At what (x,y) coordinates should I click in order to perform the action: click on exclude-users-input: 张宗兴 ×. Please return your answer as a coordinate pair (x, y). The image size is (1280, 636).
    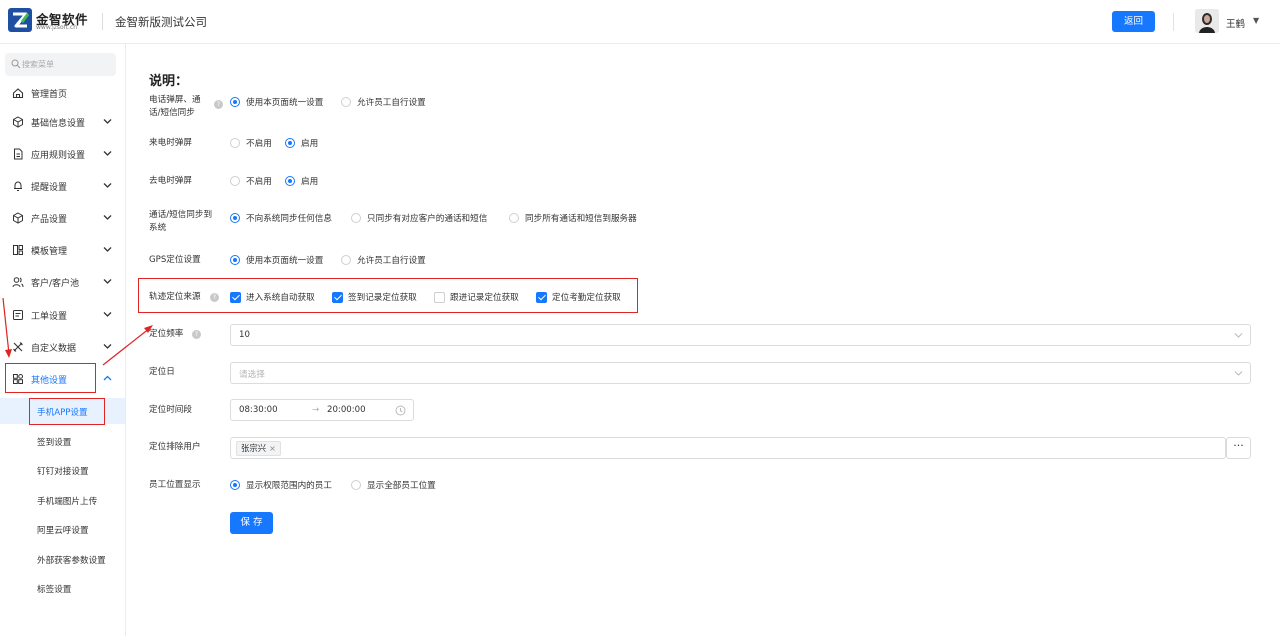
    Looking at the image, I should click on (728, 448).